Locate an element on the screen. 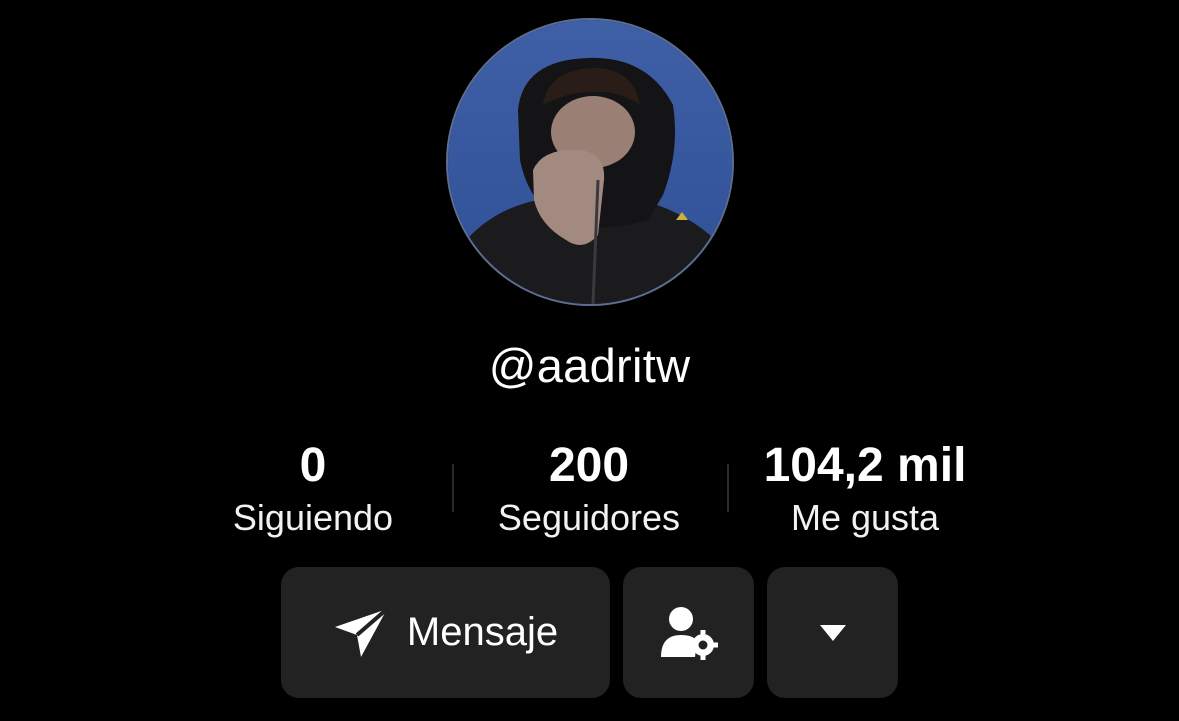  send-icon is located at coordinates (361, 632).